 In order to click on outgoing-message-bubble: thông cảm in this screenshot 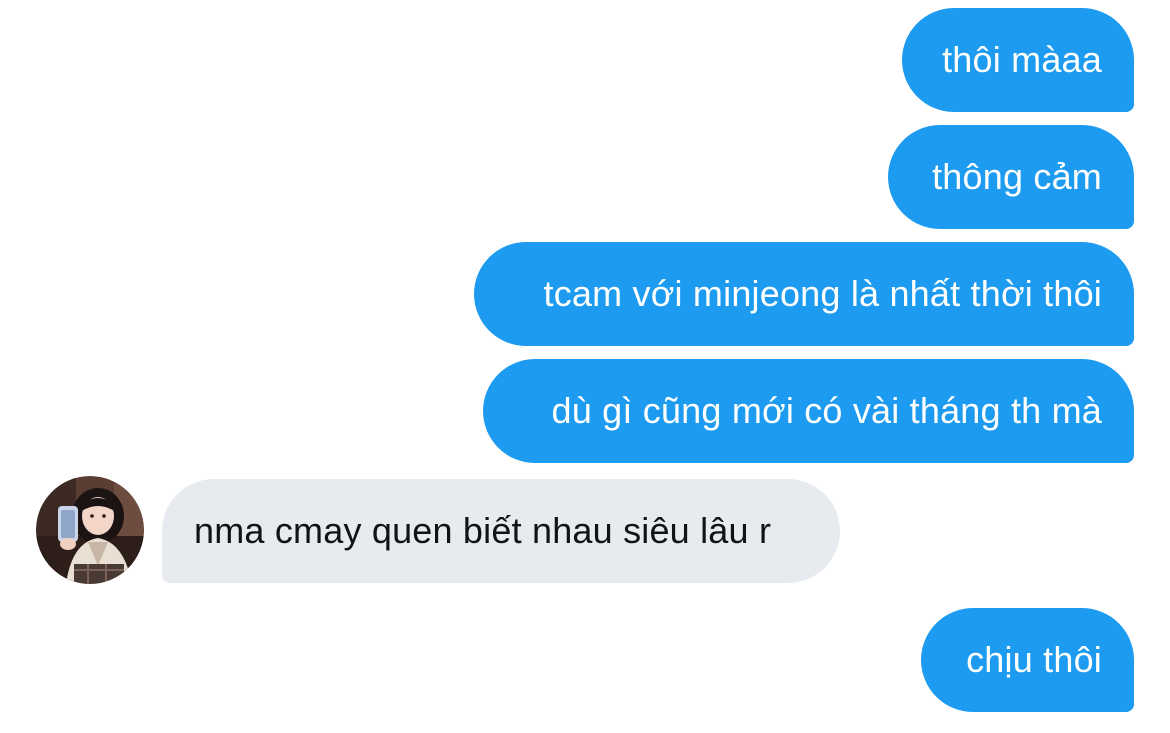, I will do `click(1011, 177)`.